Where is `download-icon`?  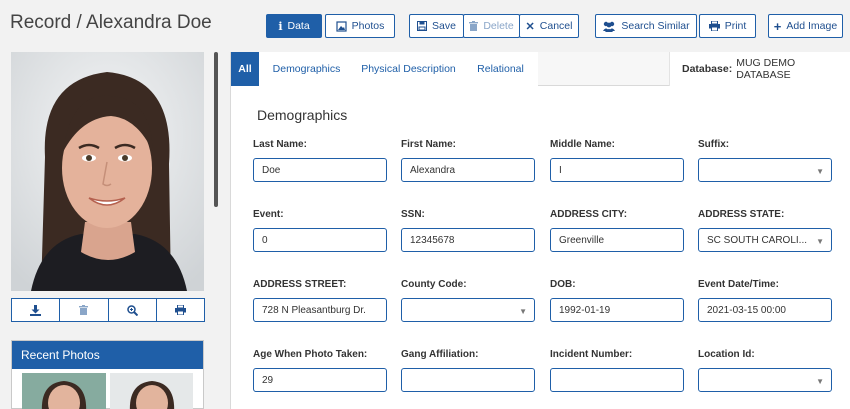 download-icon is located at coordinates (36, 310).